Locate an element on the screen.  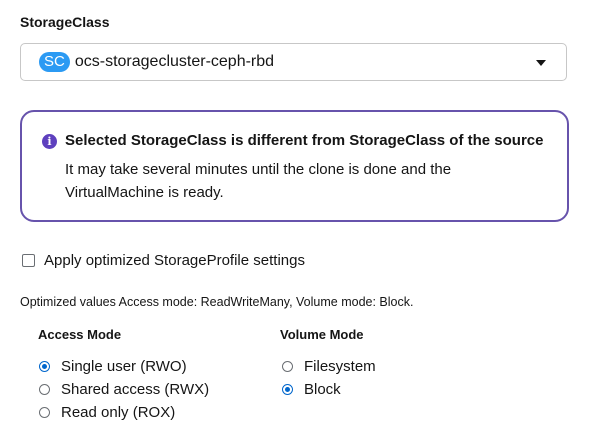
volume-mode-option: Filesystem is located at coordinates (329, 366).